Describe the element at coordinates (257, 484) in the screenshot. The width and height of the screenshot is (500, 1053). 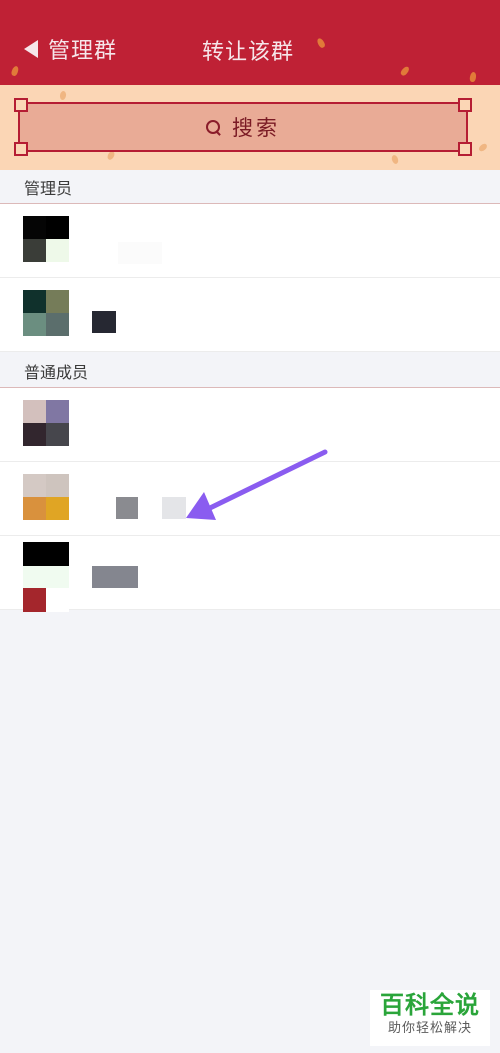
I see `annotation-arrow-icon` at that location.